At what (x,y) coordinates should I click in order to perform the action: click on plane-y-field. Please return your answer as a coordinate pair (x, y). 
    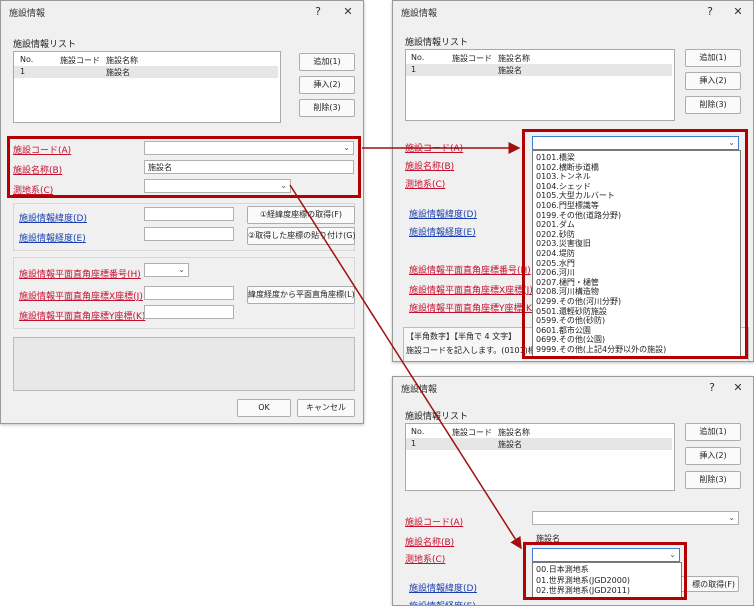
    Looking at the image, I should click on (189, 312).